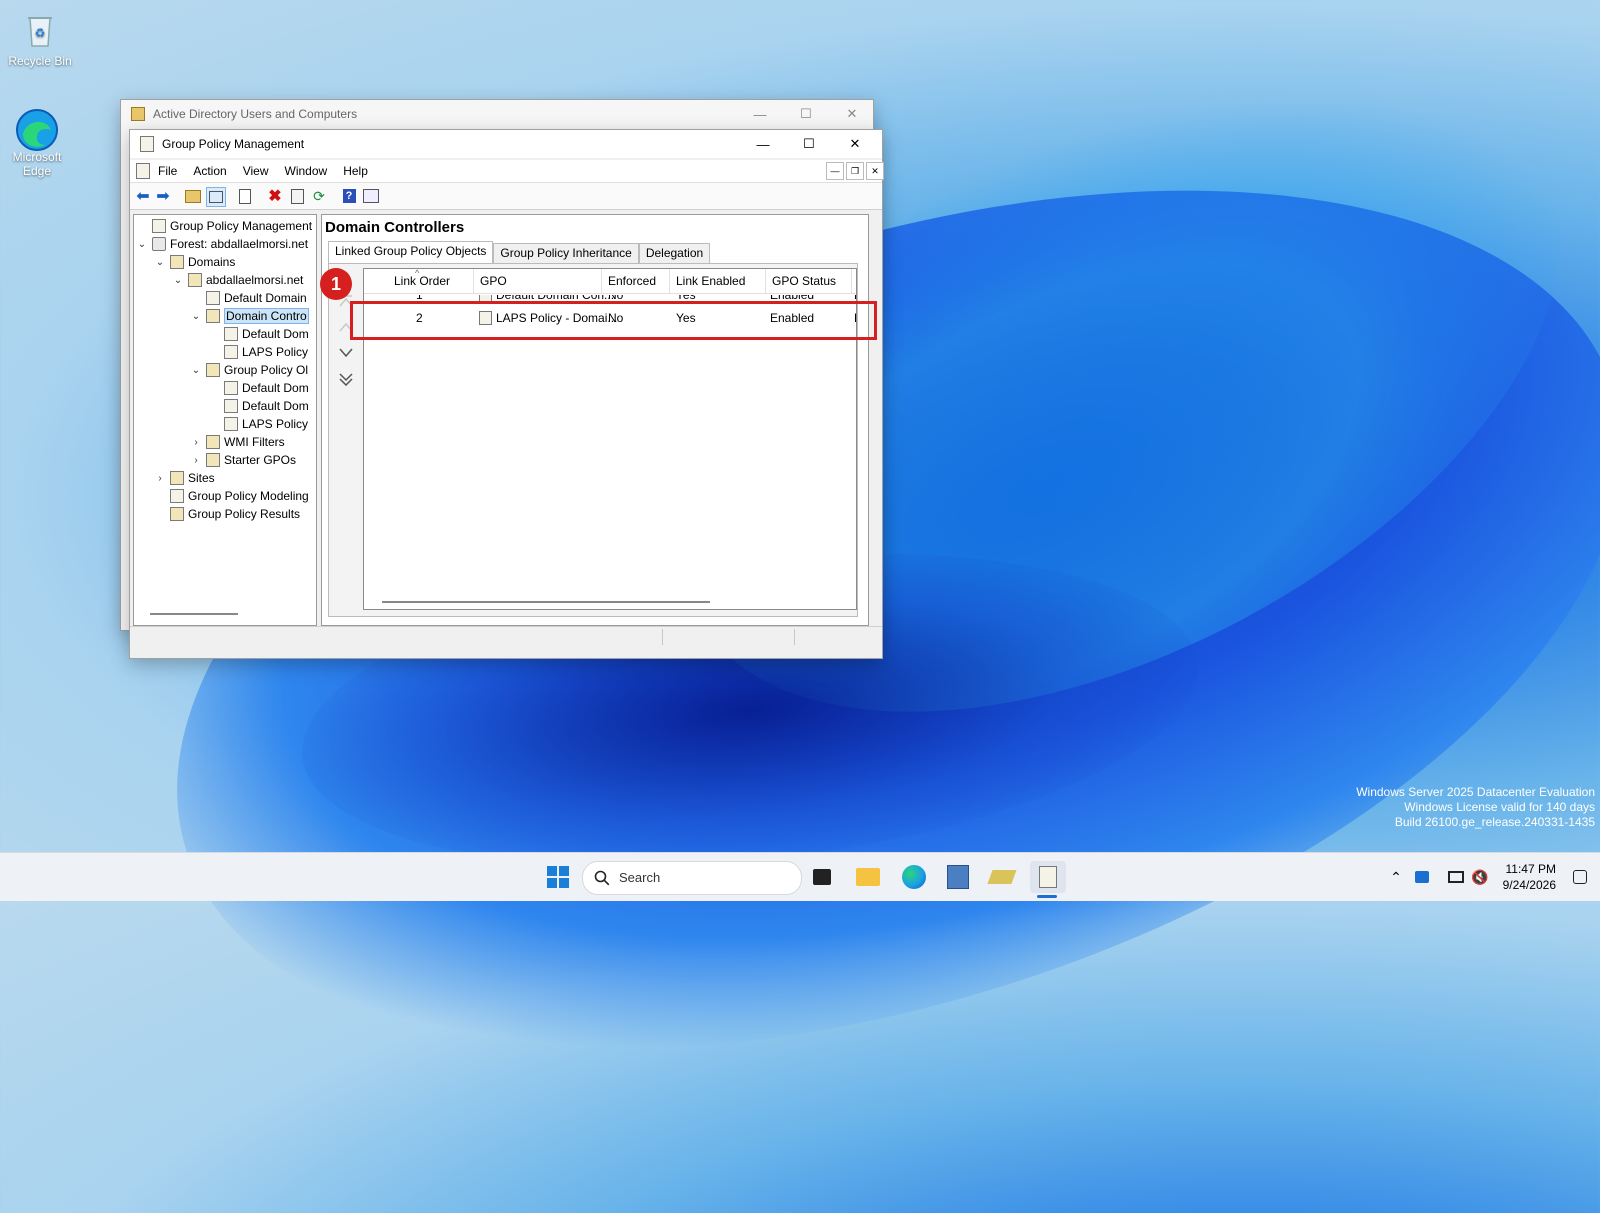 The height and width of the screenshot is (1213, 1600). Describe the element at coordinates (216, 197) in the screenshot. I see `show-tree-icon` at that location.